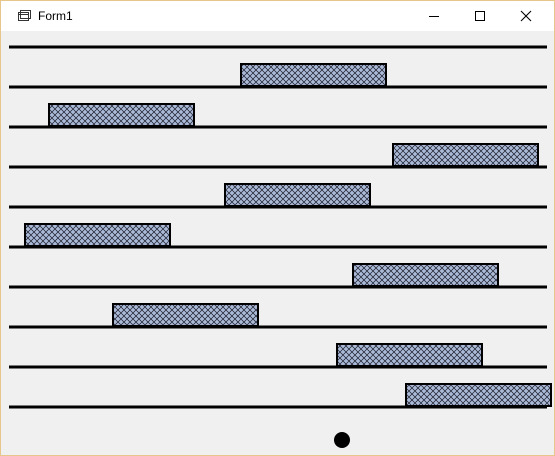  Describe the element at coordinates (277, 16) in the screenshot. I see `title-bar: Form1` at that location.